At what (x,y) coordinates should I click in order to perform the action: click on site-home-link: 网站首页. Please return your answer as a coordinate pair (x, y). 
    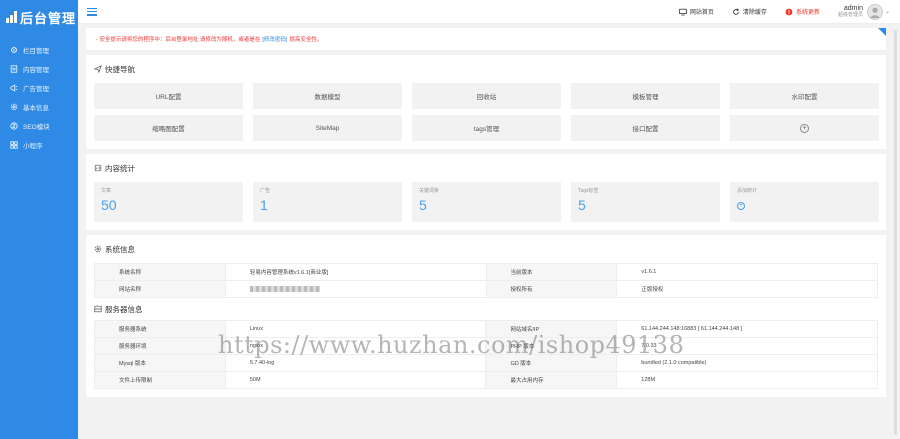
    Looking at the image, I should click on (696, 11).